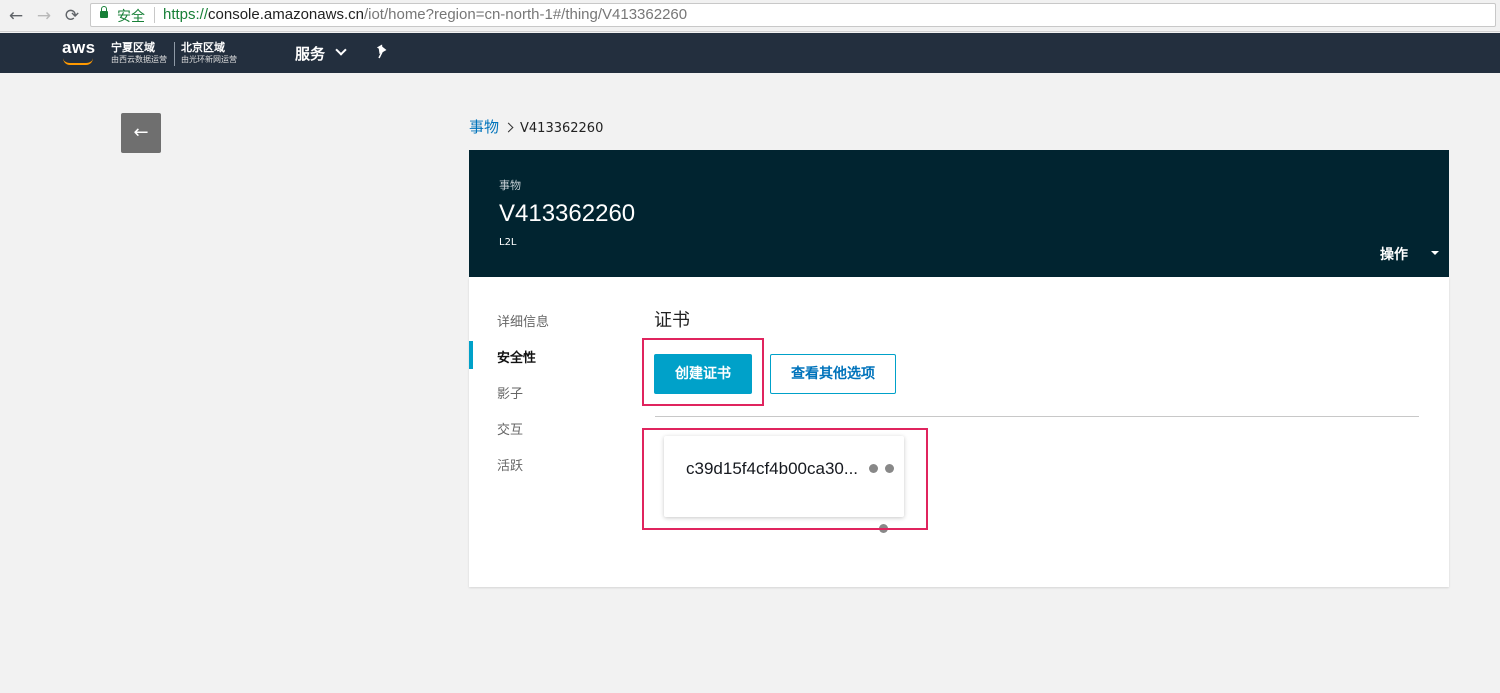  Describe the element at coordinates (510, 464) in the screenshot. I see `side-nav-activity: 活跃` at that location.